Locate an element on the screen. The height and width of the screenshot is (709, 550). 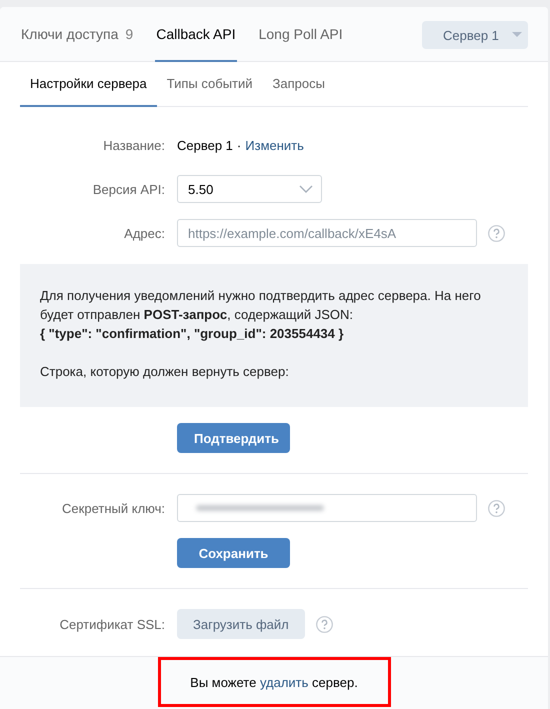
field-label: Адрес: is located at coordinates (144, 233).